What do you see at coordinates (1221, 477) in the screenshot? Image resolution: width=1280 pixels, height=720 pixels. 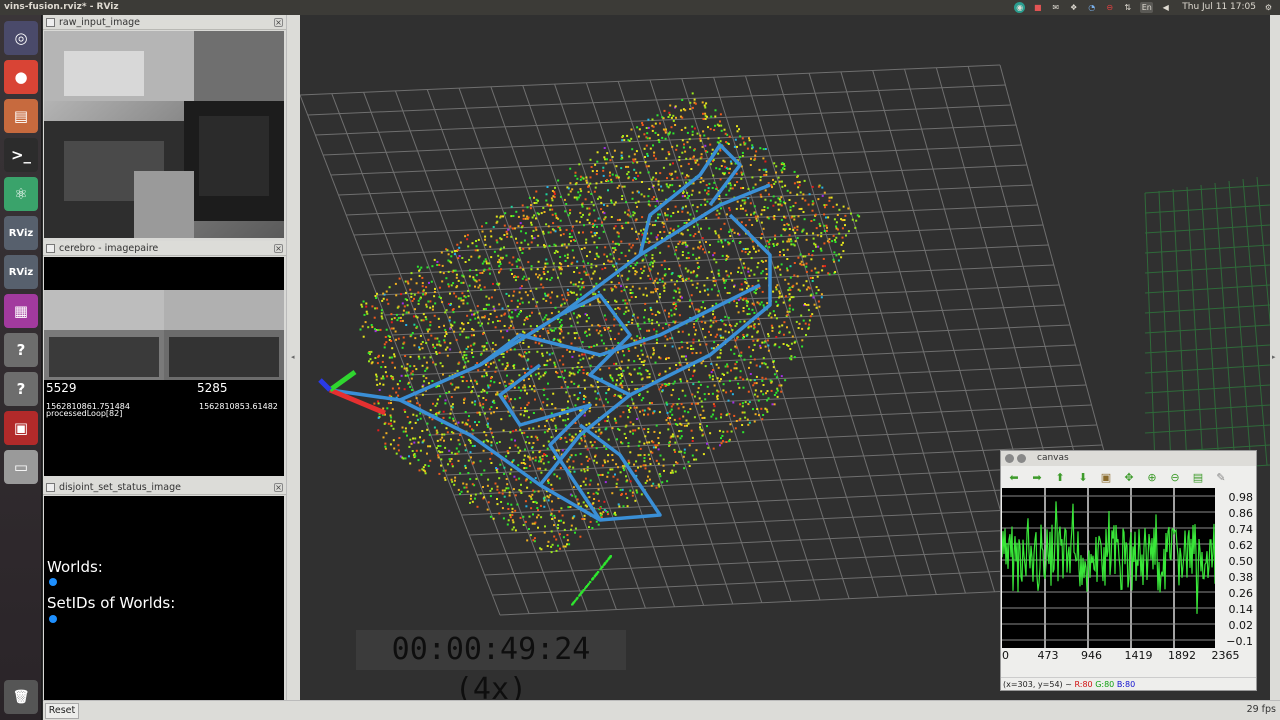 I see `settings-icon: ✎` at bounding box center [1221, 477].